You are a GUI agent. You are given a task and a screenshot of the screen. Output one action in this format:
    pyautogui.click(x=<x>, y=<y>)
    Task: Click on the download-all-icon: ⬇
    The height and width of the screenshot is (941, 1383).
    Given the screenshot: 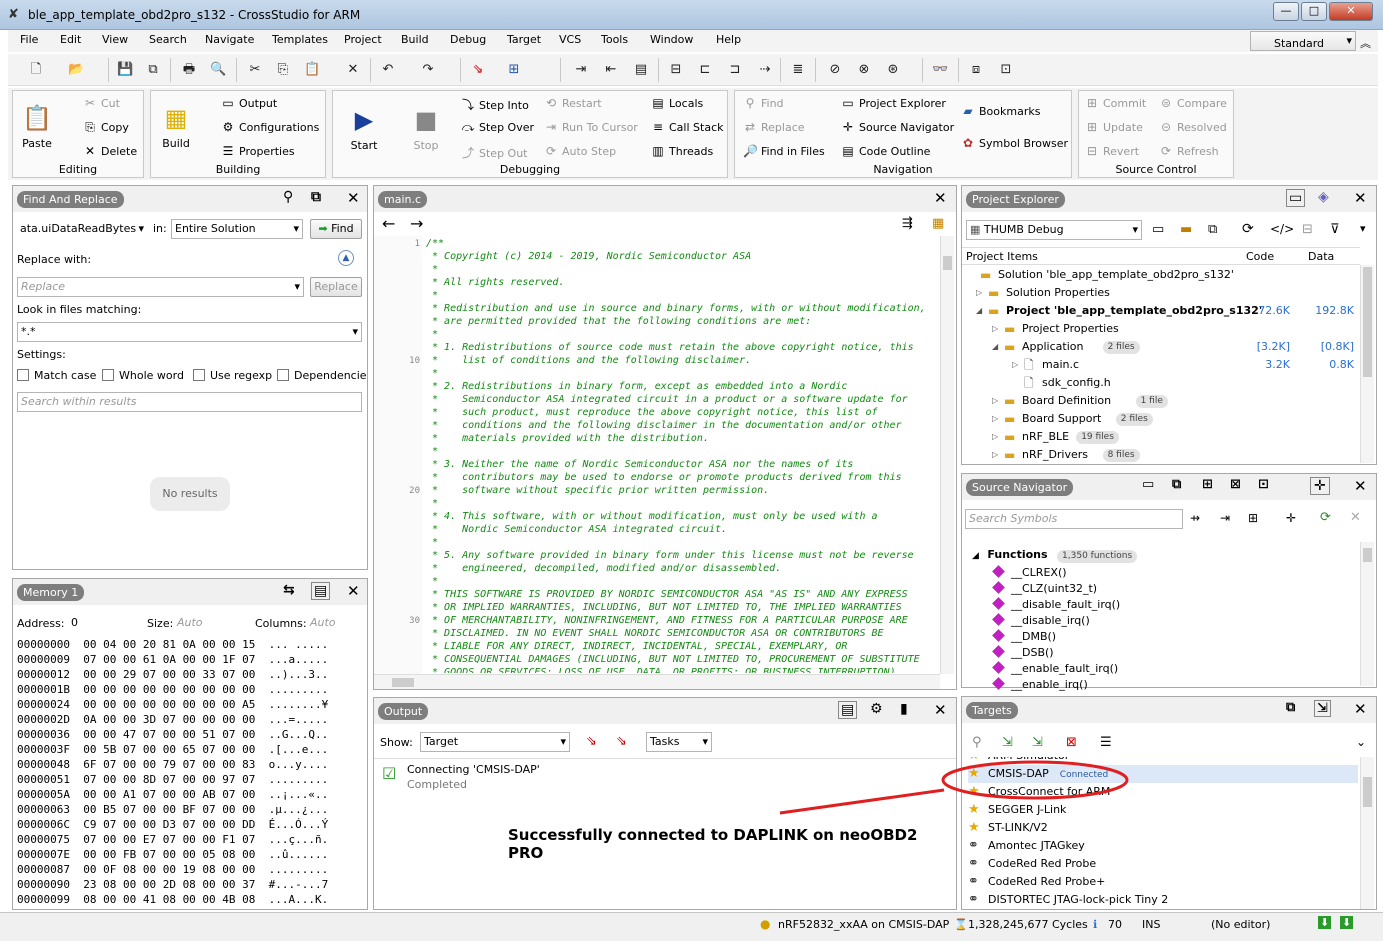 What is the action you would take?
    pyautogui.click(x=1347, y=922)
    